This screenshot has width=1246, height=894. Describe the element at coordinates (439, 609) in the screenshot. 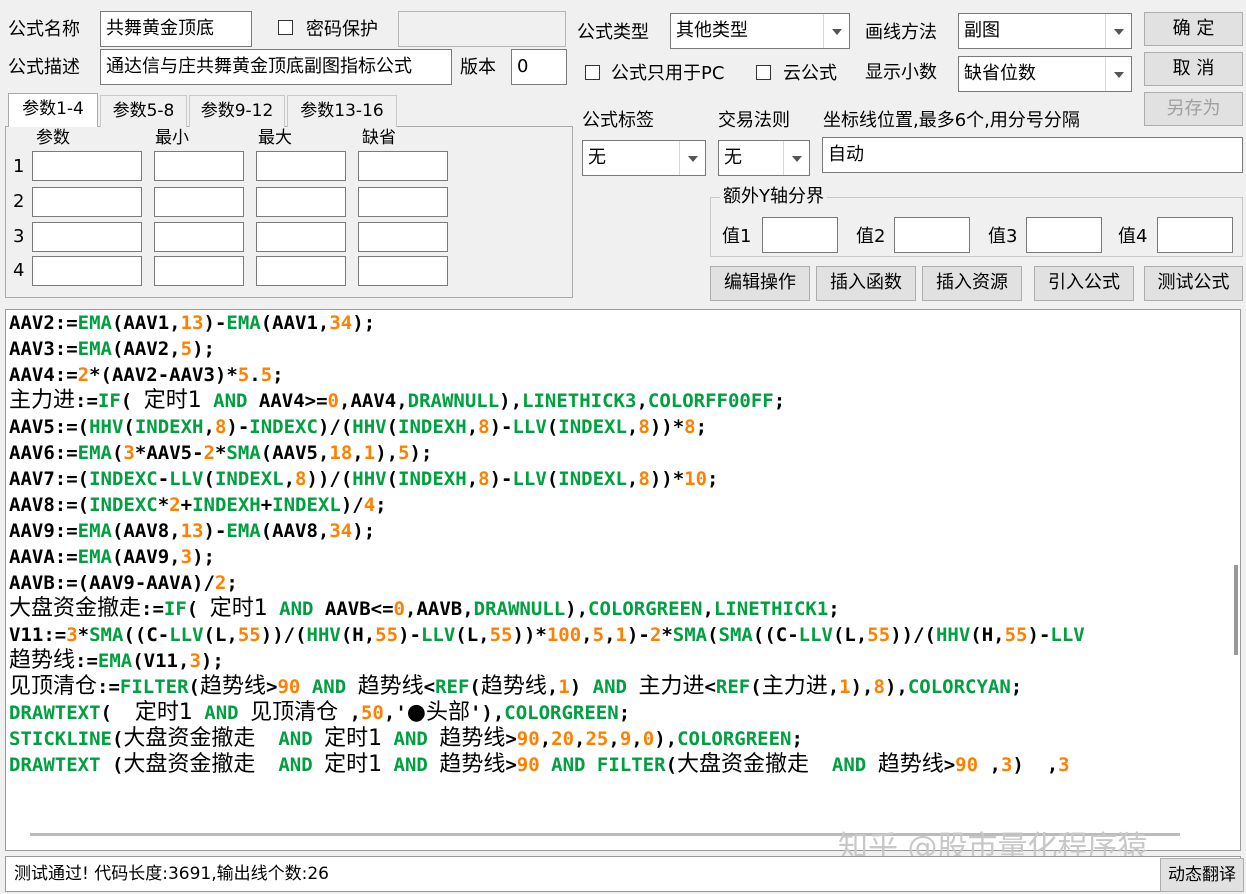

I see `code-token: ,AAVB,` at that location.